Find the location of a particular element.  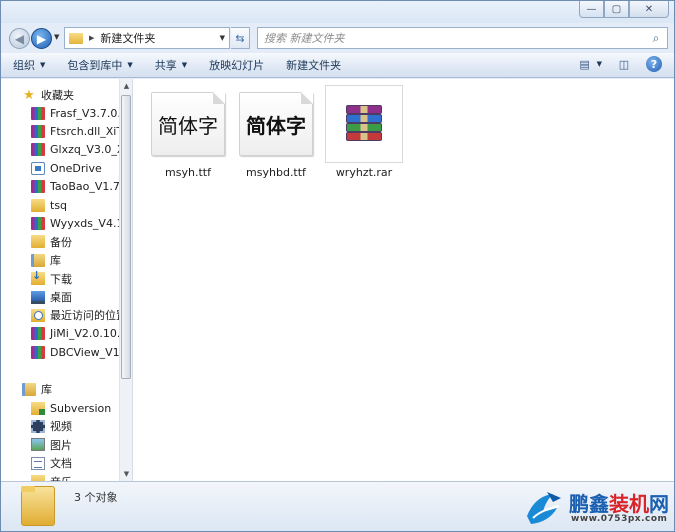

new-folder-label: 新建文件夹 is located at coordinates (314, 65).